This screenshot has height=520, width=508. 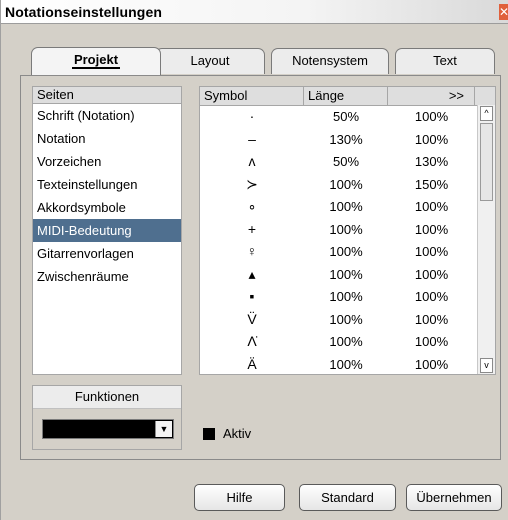 I want to click on page-item-gitarrenvorlagen: Gitarrenvorlagen, so click(x=107, y=253).